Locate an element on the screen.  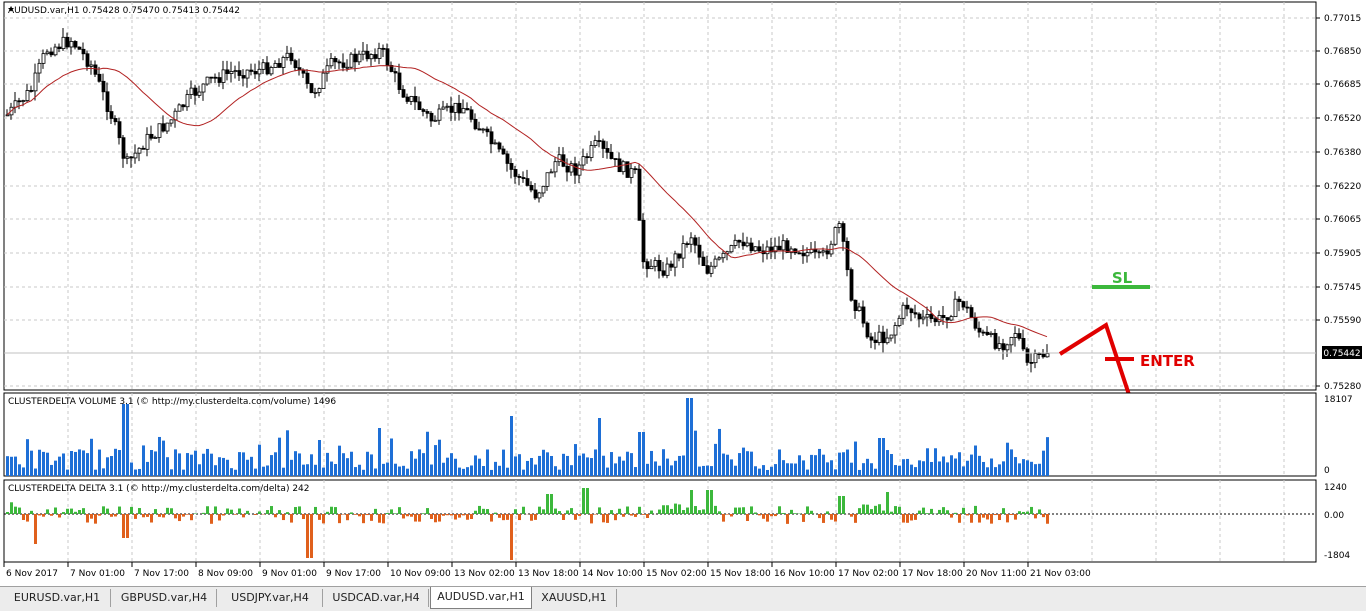
time-tick-label: 15 Nov 02:00 is located at coordinates (676, 574).